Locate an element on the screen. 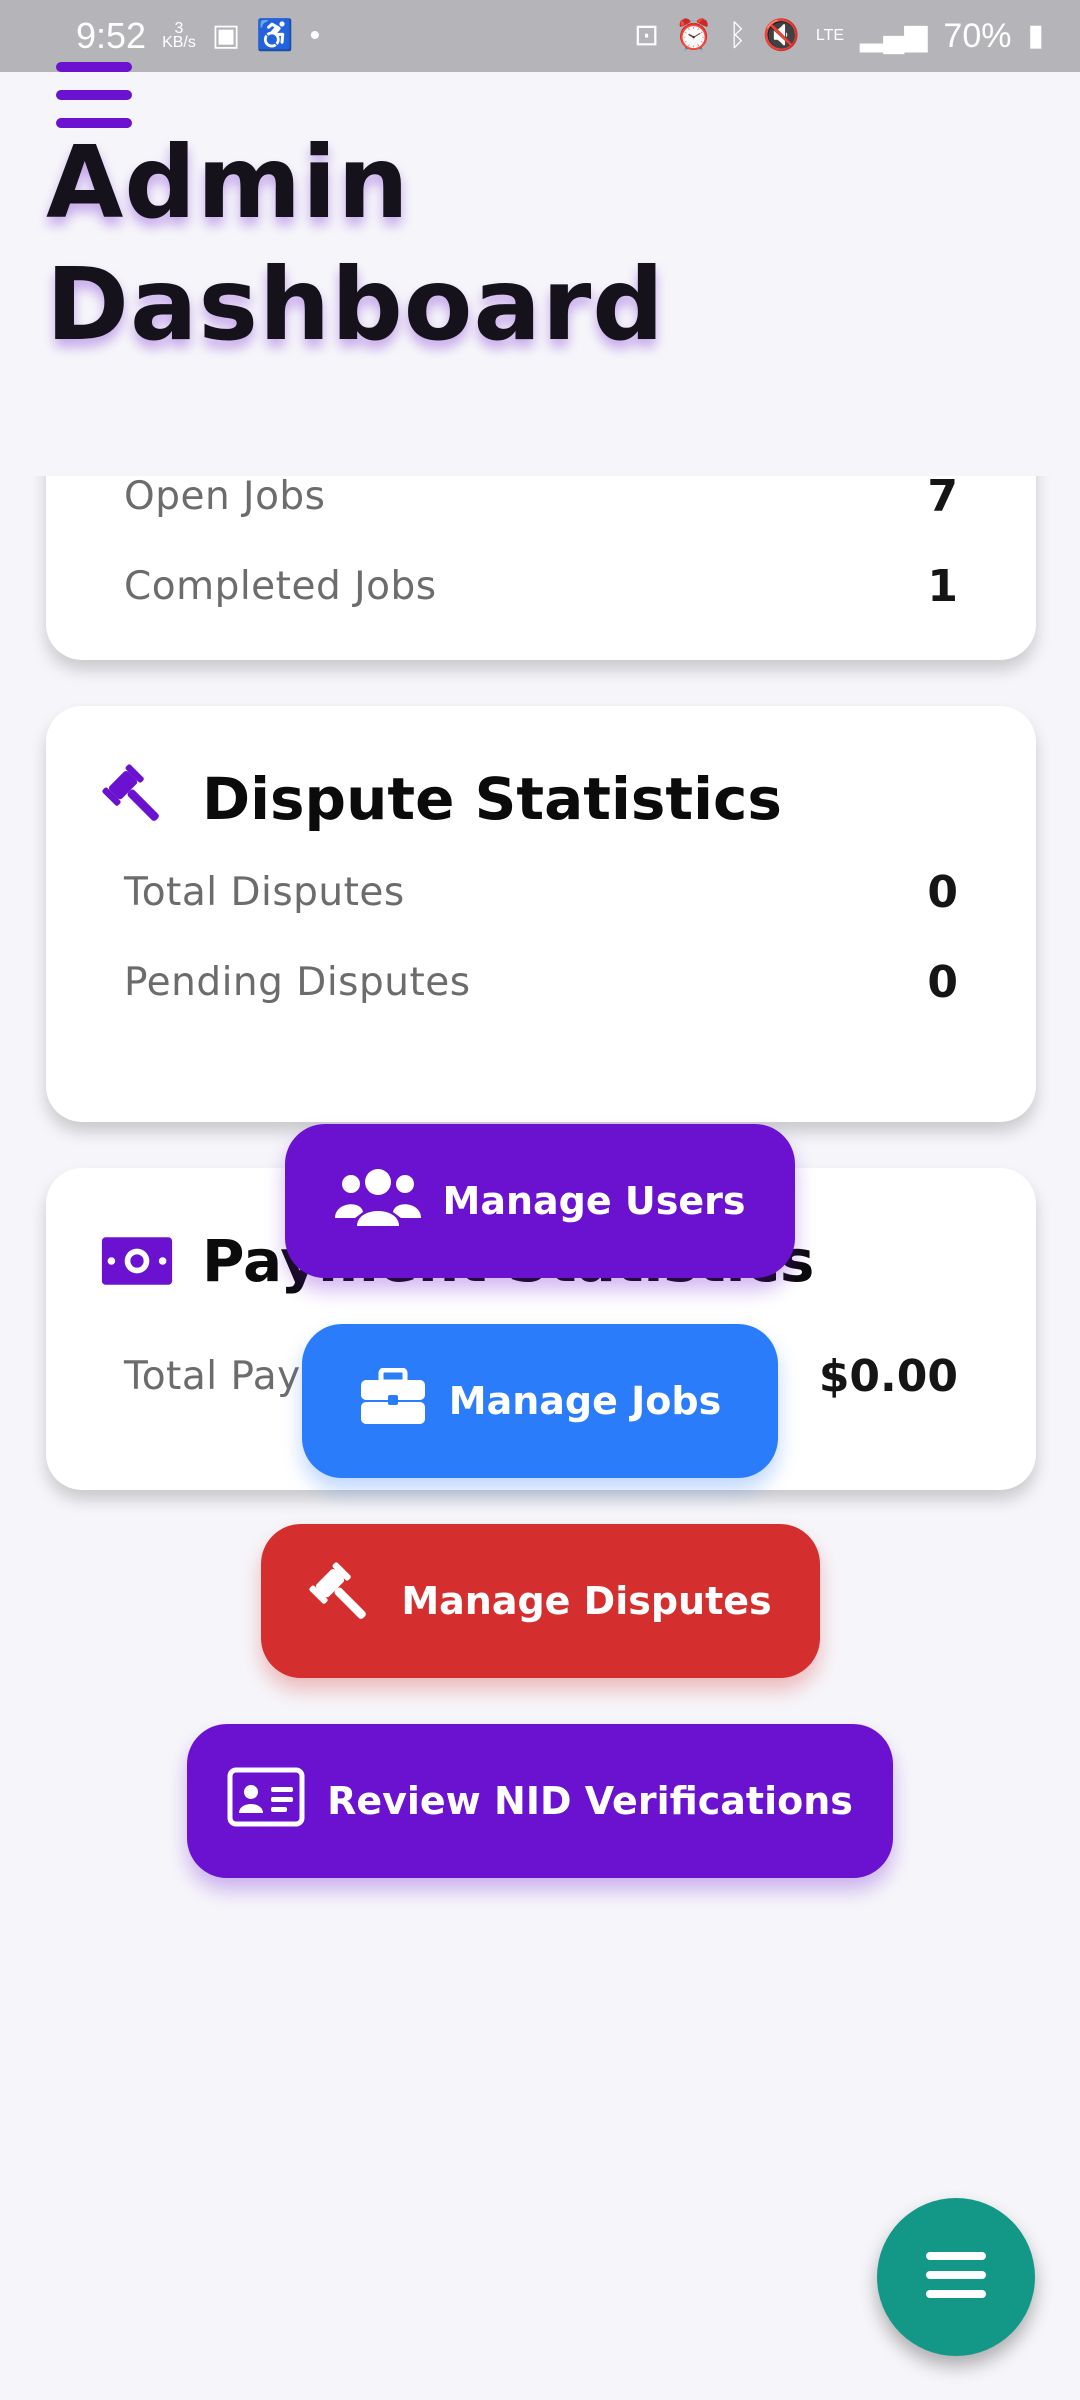 Image resolution: width=1080 pixels, height=2400 pixels. manage-disputes-button: Manage Disputes is located at coordinates (540, 1601).